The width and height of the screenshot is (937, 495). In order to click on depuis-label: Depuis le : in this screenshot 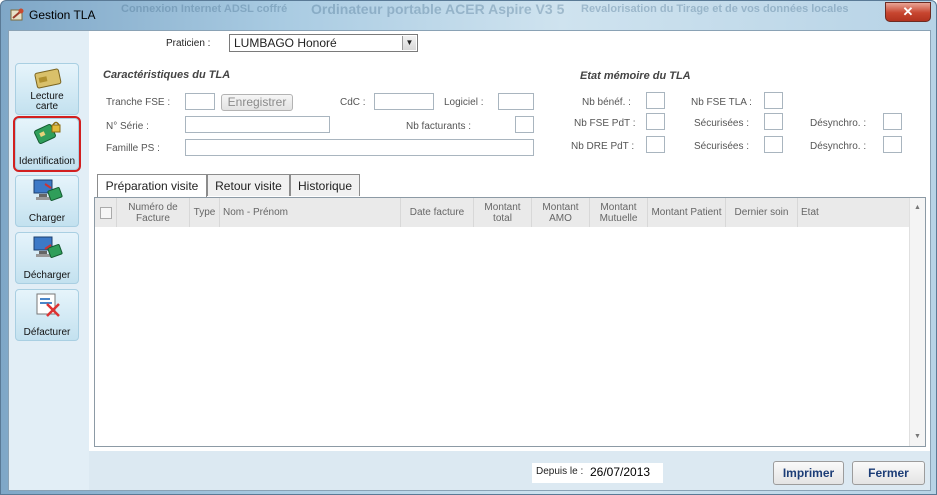, I will do `click(560, 471)`.